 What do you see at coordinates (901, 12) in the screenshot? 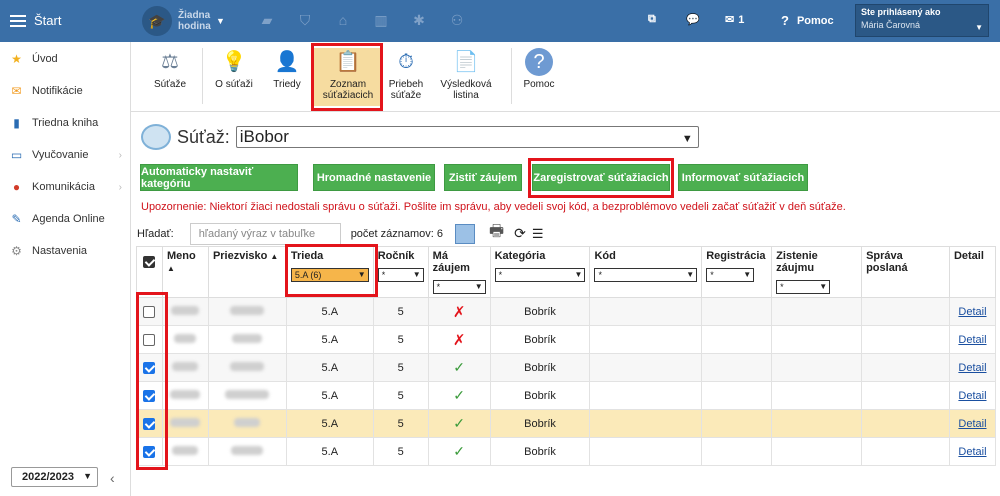
I see `user-title: Ste prihlásený ako` at bounding box center [901, 12].